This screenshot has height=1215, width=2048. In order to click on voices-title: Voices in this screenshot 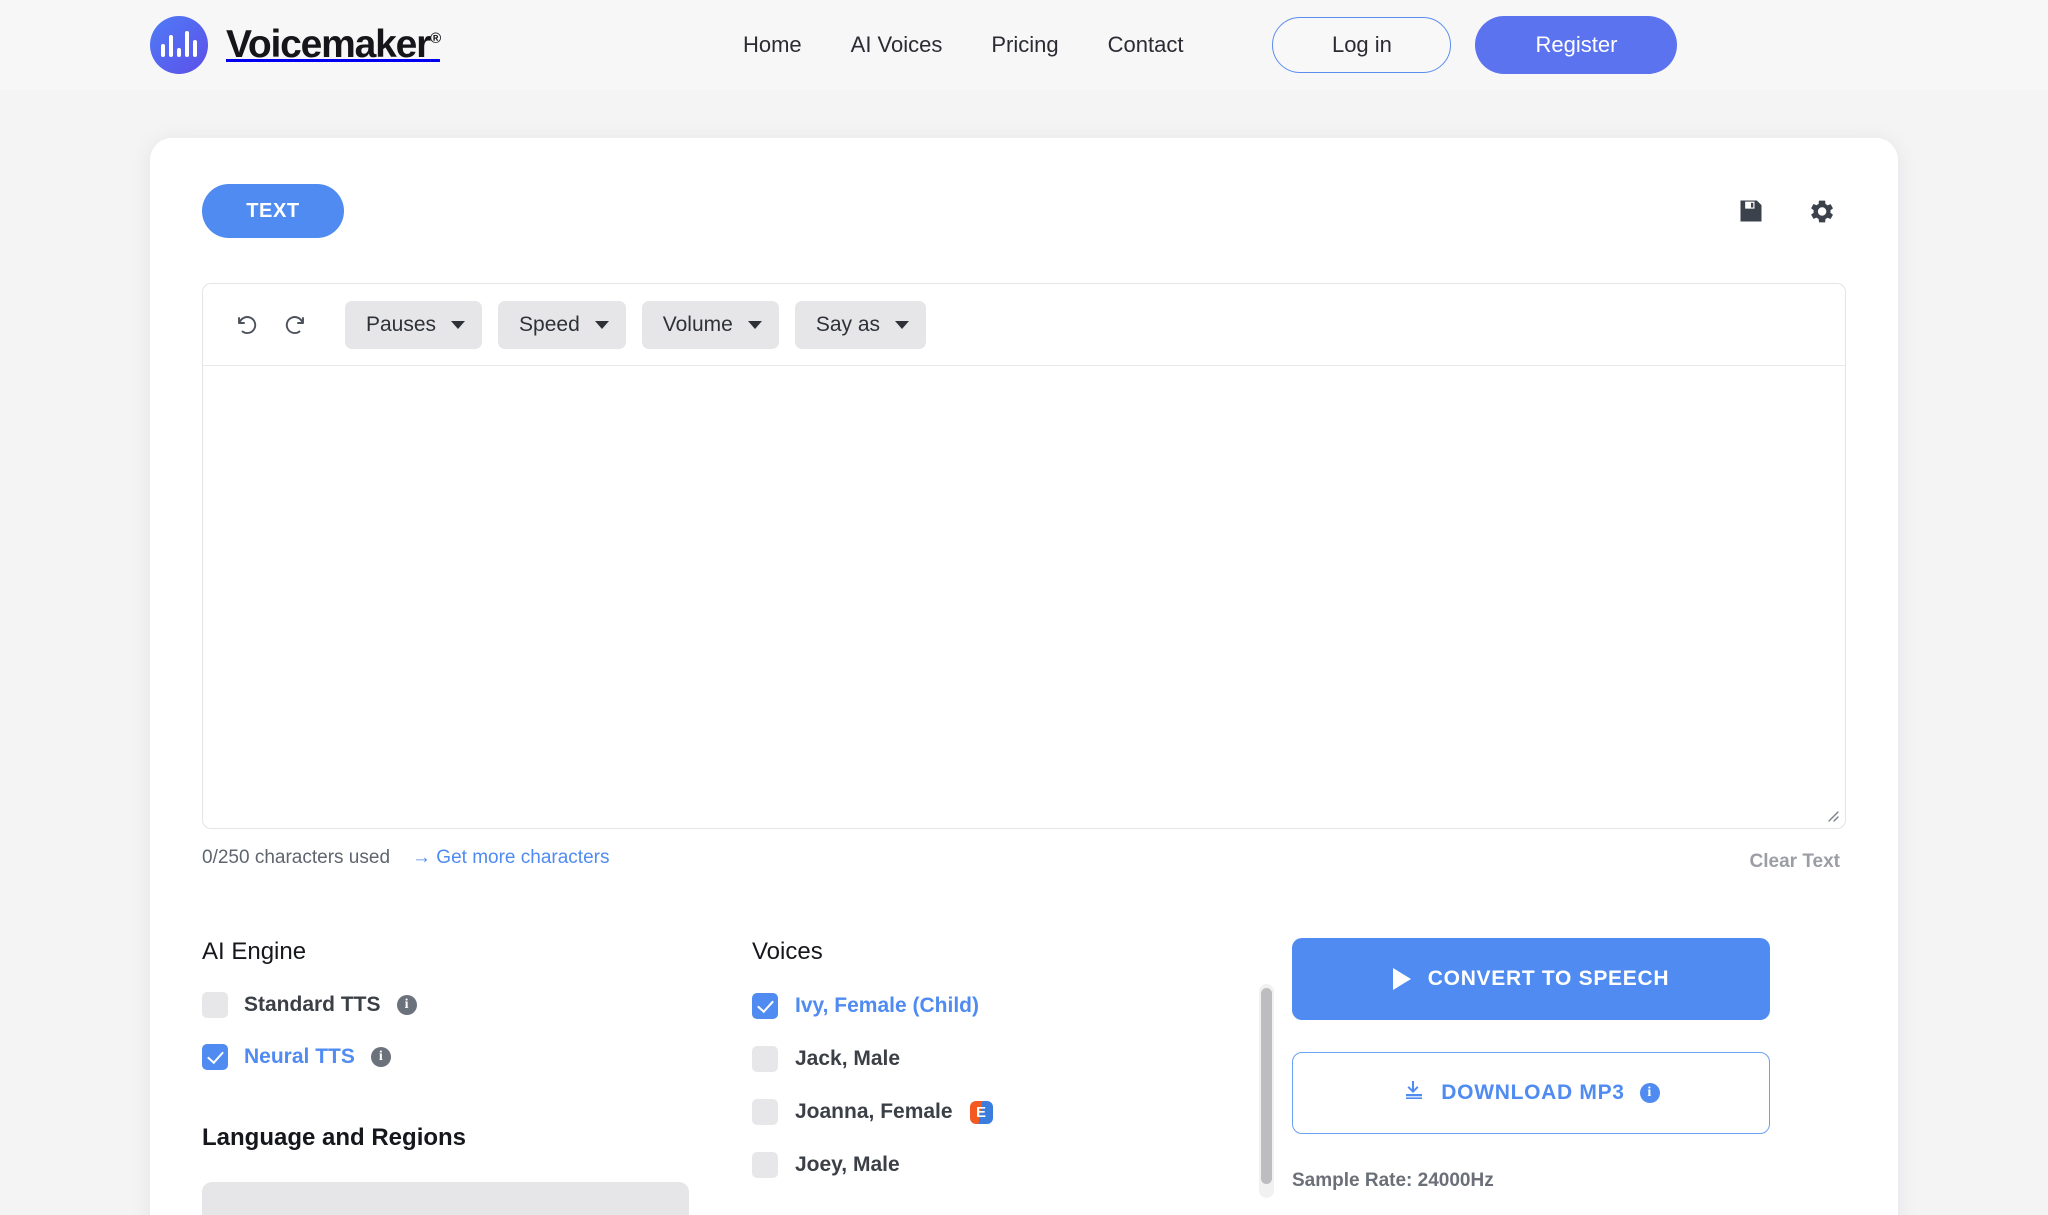, I will do `click(787, 951)`.